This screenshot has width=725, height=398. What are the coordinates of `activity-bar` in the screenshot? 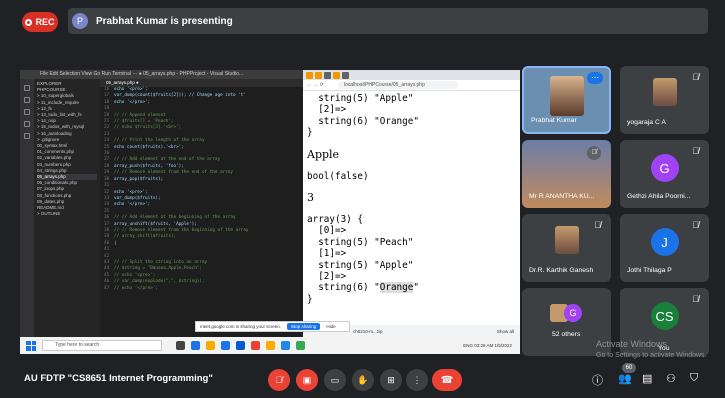 It's located at (27, 208).